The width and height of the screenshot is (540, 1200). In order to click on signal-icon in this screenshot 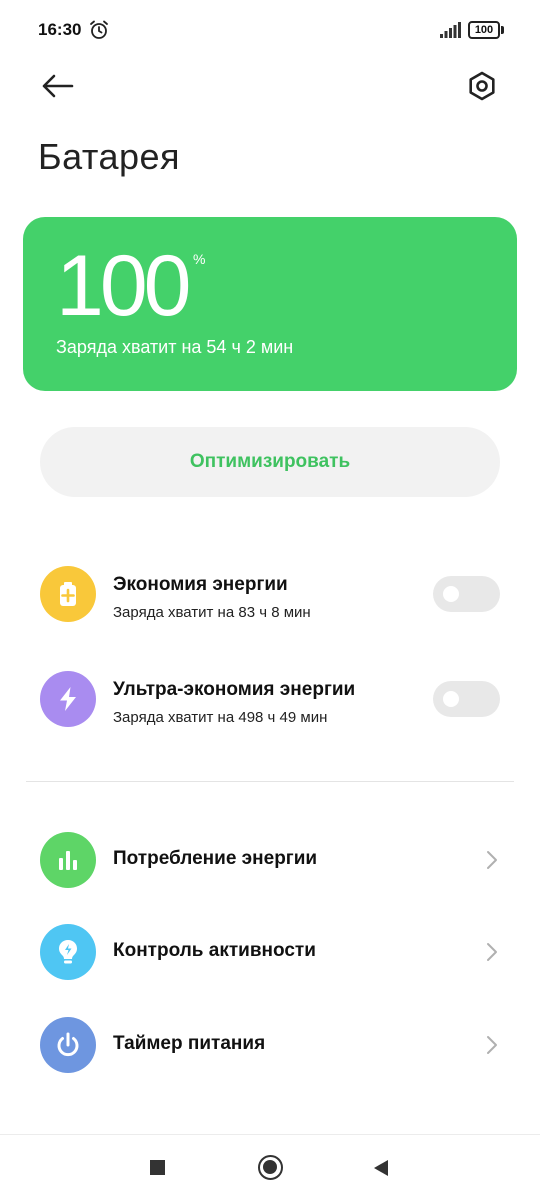, I will do `click(450, 30)`.